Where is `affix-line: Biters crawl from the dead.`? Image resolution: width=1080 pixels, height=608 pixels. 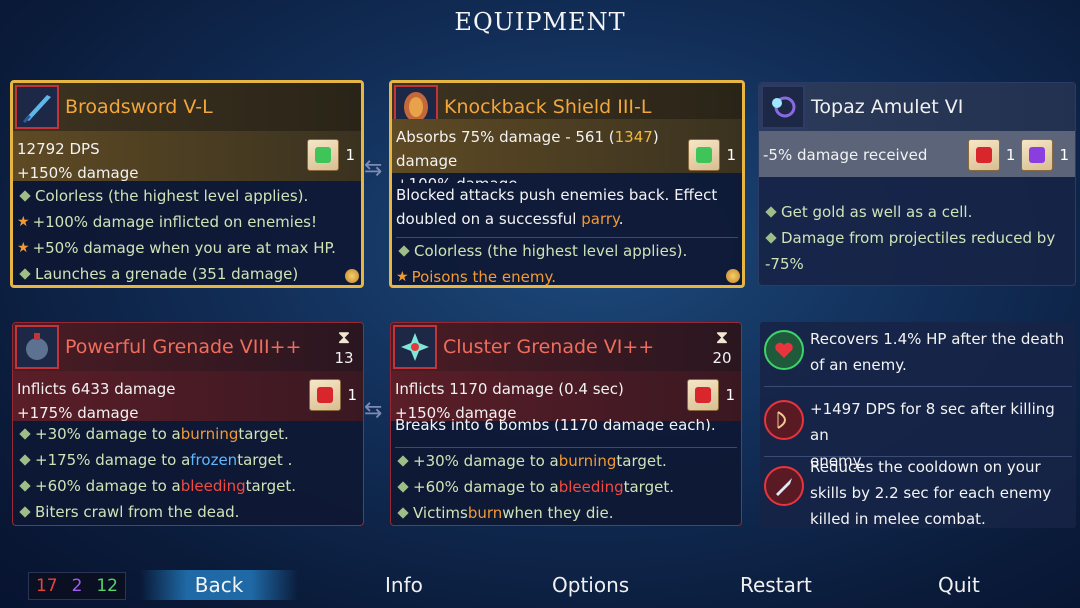 affix-line: Biters crawl from the dead. is located at coordinates (188, 512).